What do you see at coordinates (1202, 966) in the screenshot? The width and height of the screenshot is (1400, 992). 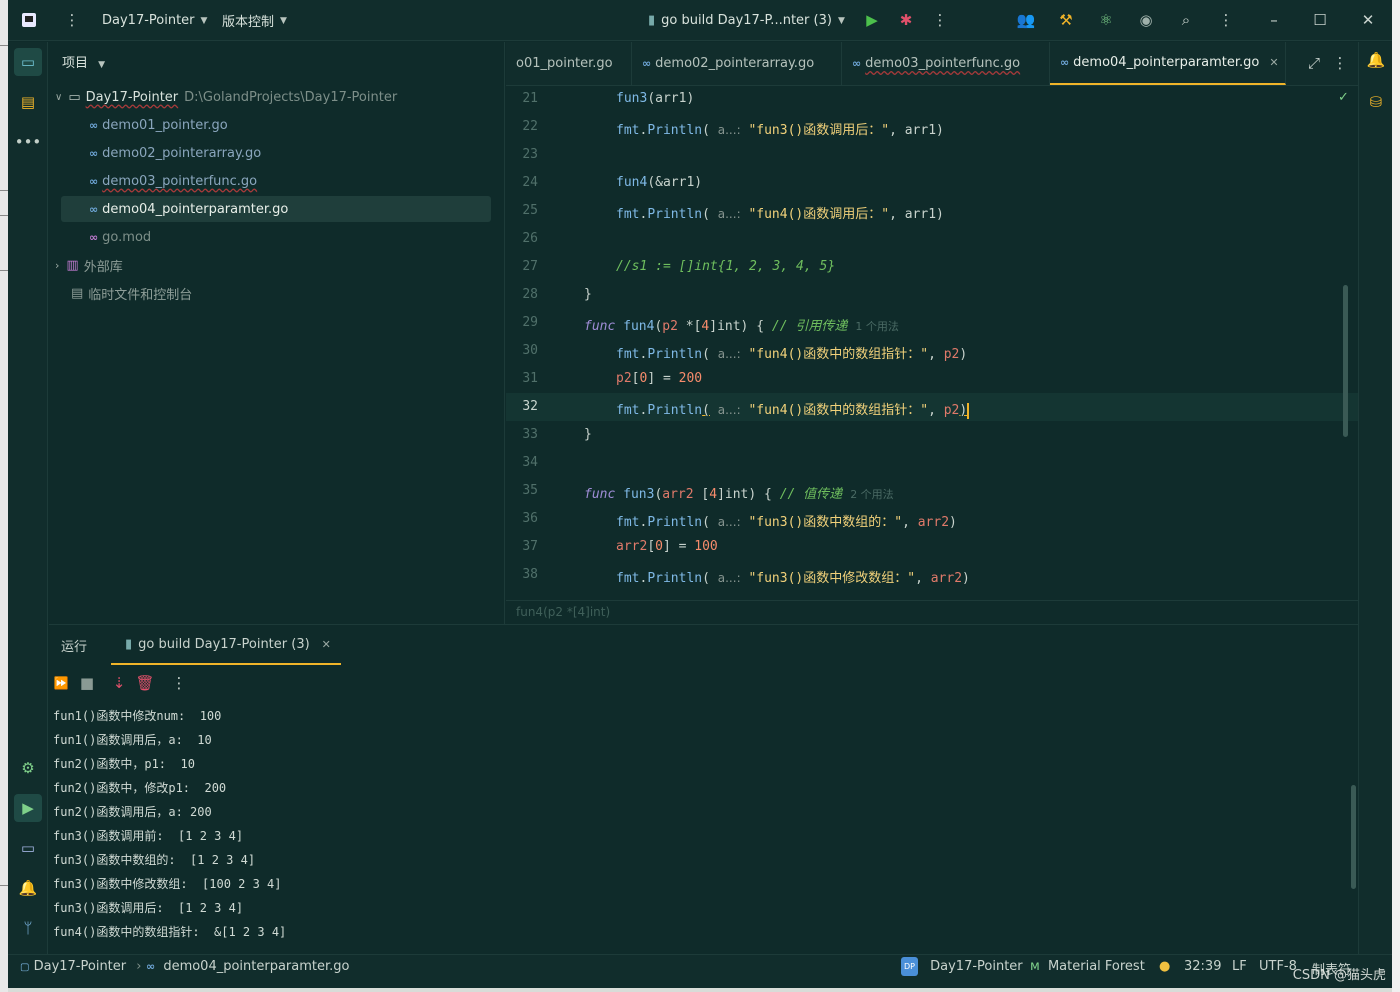 I see `status-position: 32:39` at bounding box center [1202, 966].